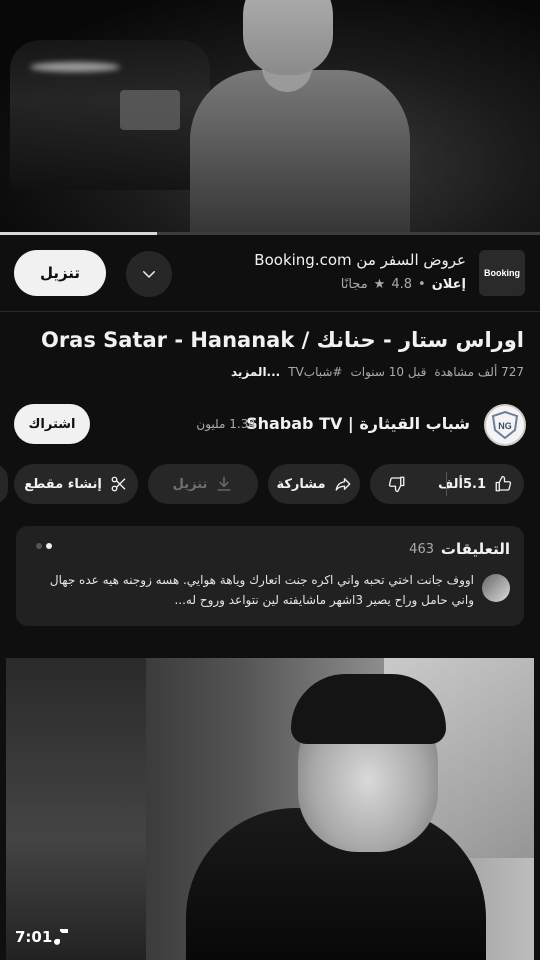  What do you see at coordinates (224, 483) in the screenshot?
I see `download-icon` at bounding box center [224, 483].